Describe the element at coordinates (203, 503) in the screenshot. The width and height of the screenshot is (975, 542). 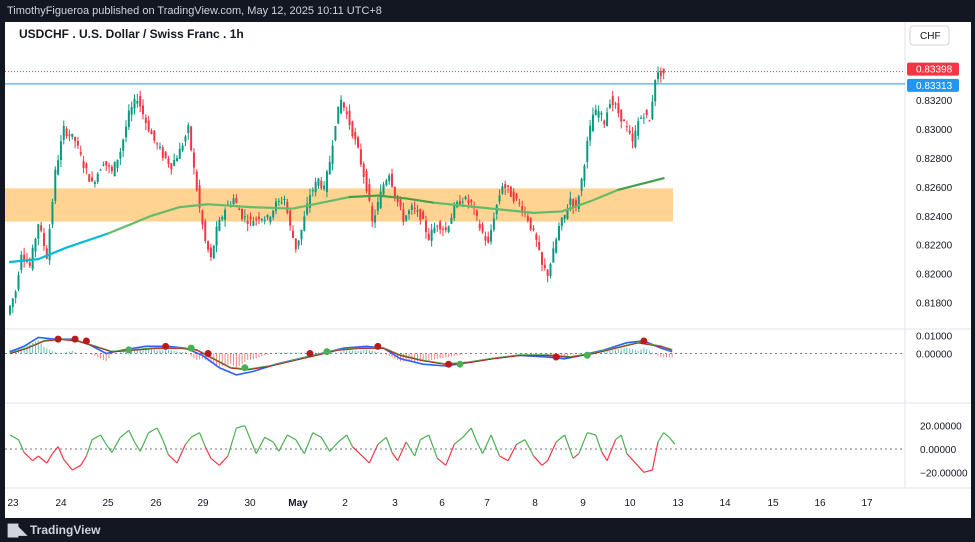
I see `x-tick-label: 29` at that location.